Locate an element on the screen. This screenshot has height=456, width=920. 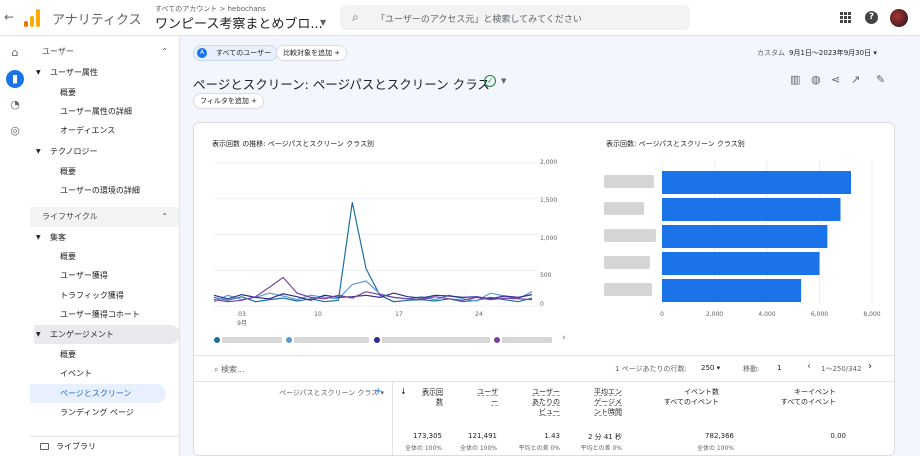
sidebar-group-engagement: ▼ エンゲージメント is located at coordinates (106, 334).